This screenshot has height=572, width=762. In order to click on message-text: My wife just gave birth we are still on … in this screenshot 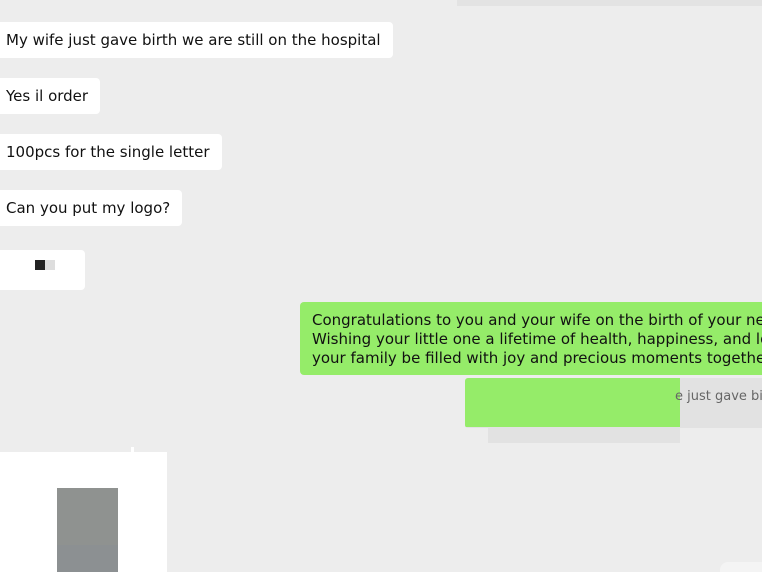, I will do `click(193, 40)`.